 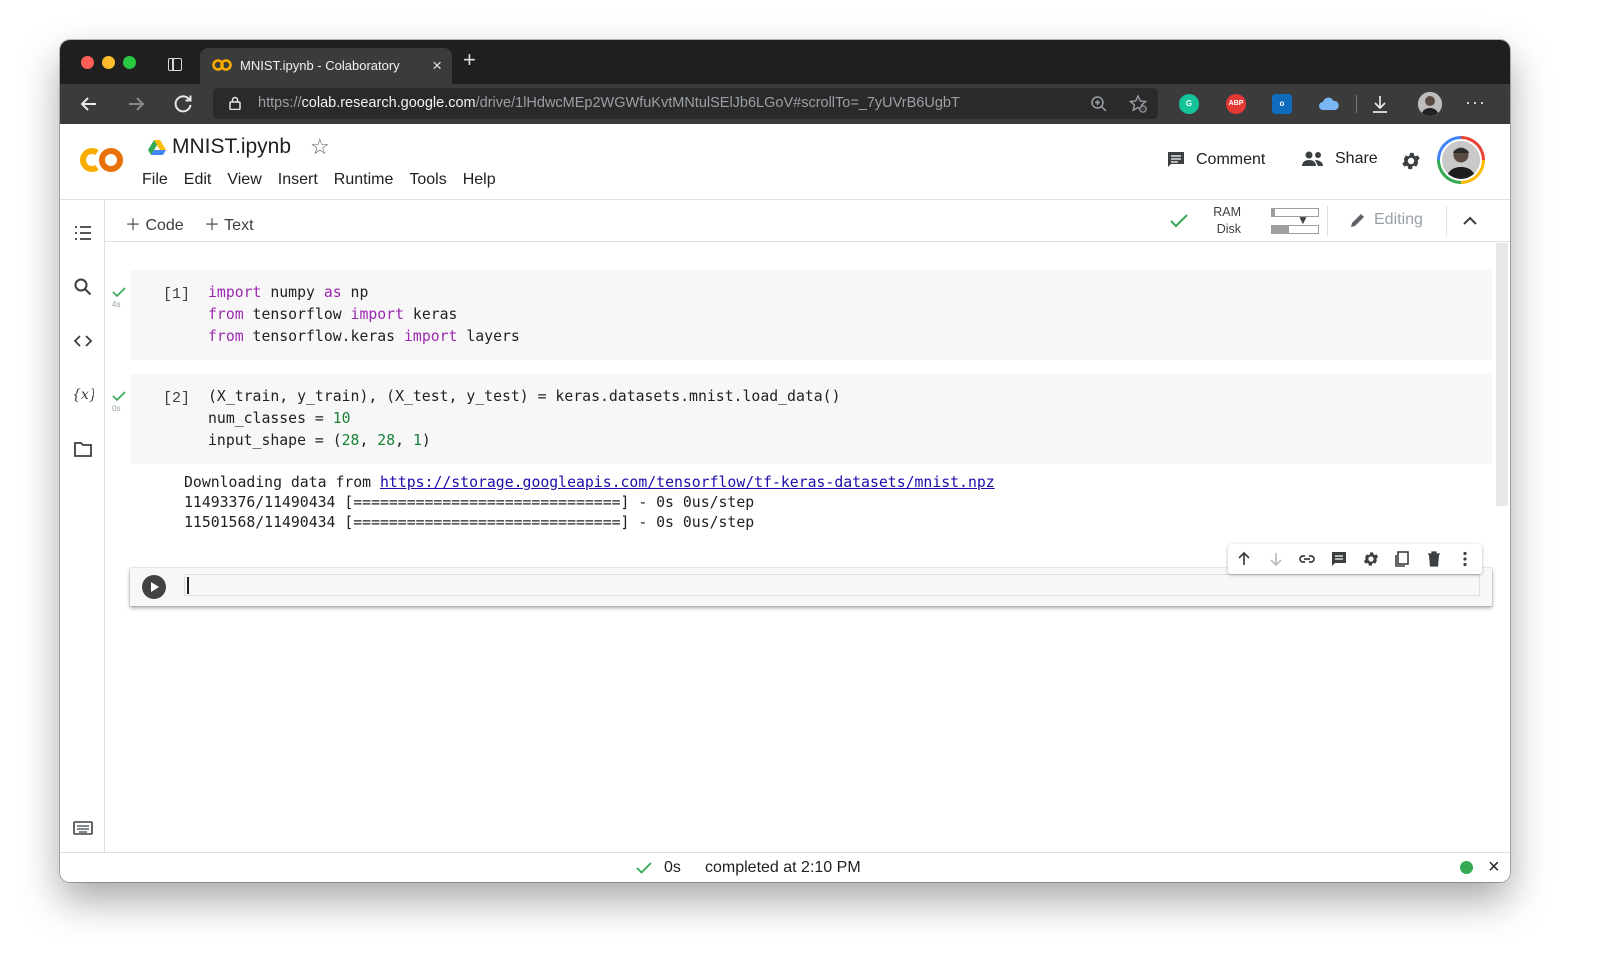 I want to click on status-close-icon: ×, so click(x=1494, y=867).